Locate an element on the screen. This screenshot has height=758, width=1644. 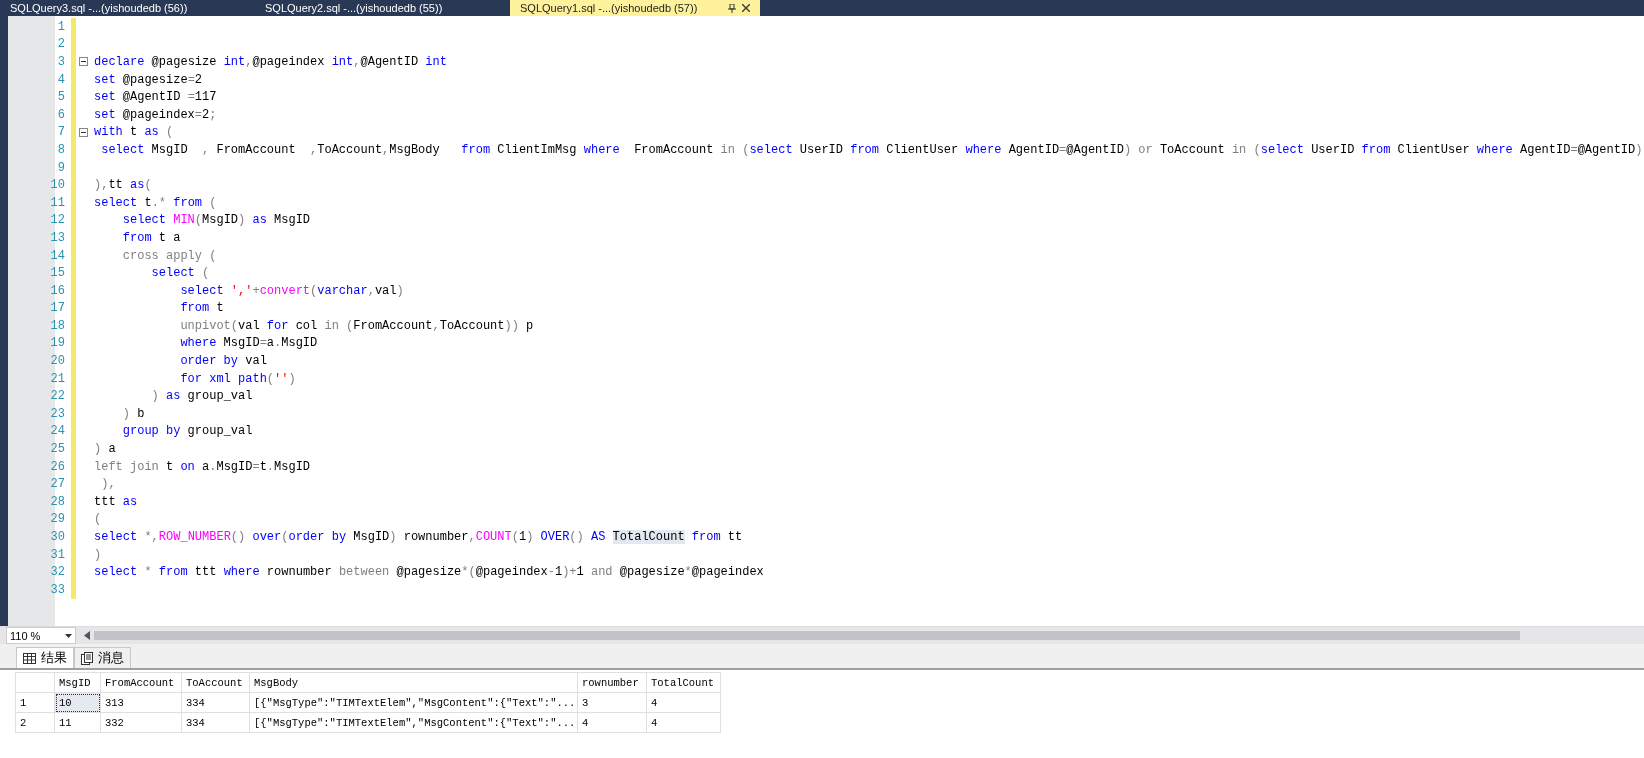
code-line: select t.* from ( is located at coordinates (155, 202).